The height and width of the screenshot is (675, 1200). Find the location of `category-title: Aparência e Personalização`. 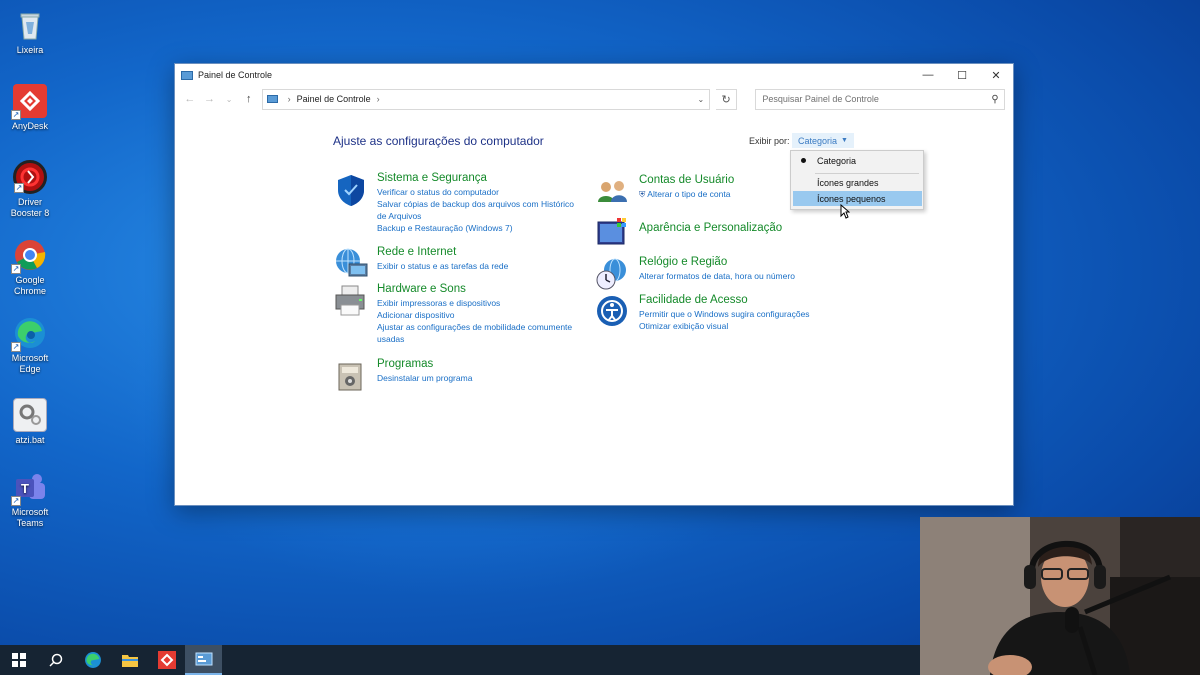

category-title: Aparência e Personalização is located at coordinates (710, 228).